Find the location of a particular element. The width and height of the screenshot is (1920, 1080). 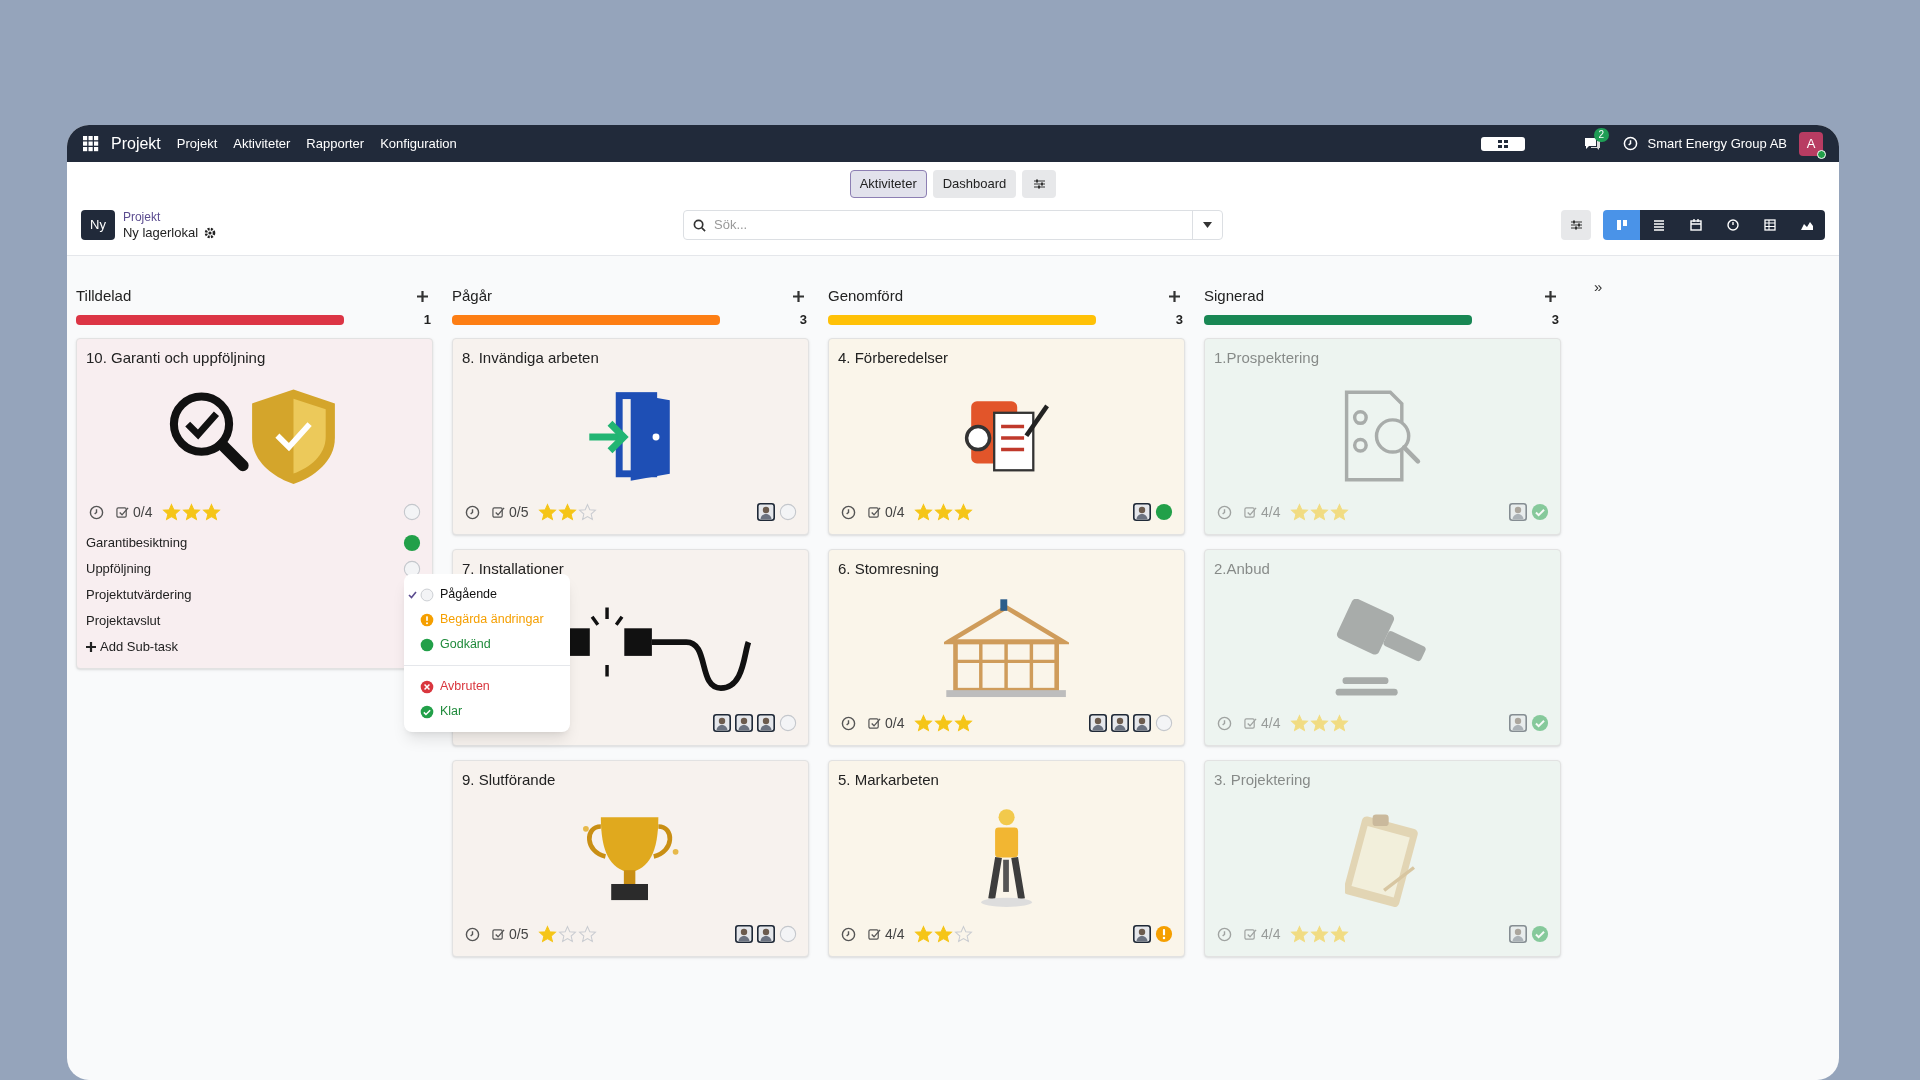

subtask-name: Projektavslut is located at coordinates (123, 621).